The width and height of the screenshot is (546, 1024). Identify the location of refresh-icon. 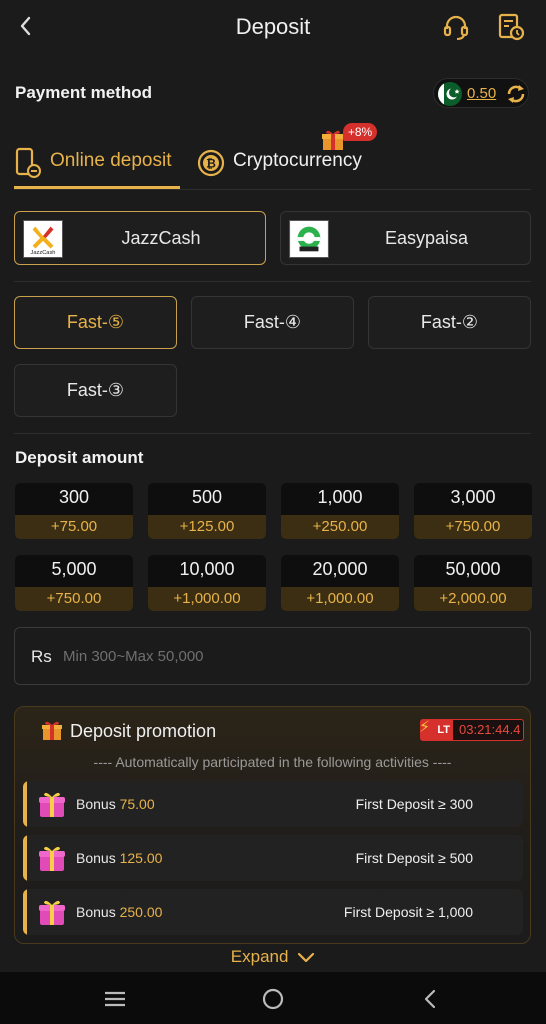
(516, 94).